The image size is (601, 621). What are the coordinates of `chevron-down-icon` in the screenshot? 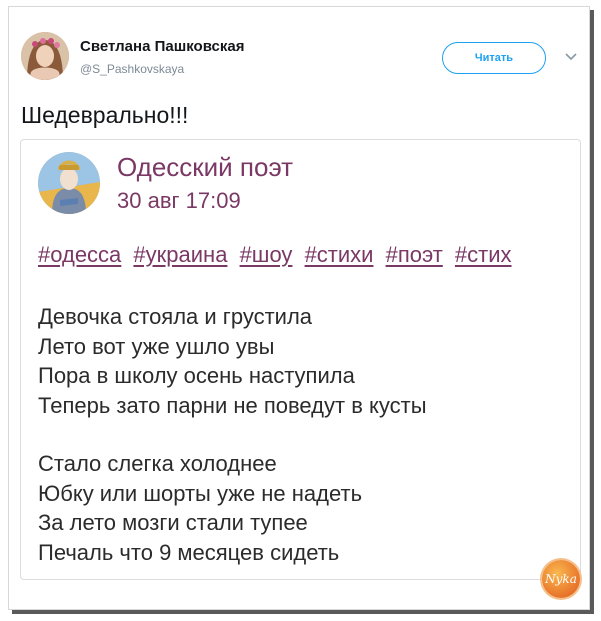 It's located at (571, 57).